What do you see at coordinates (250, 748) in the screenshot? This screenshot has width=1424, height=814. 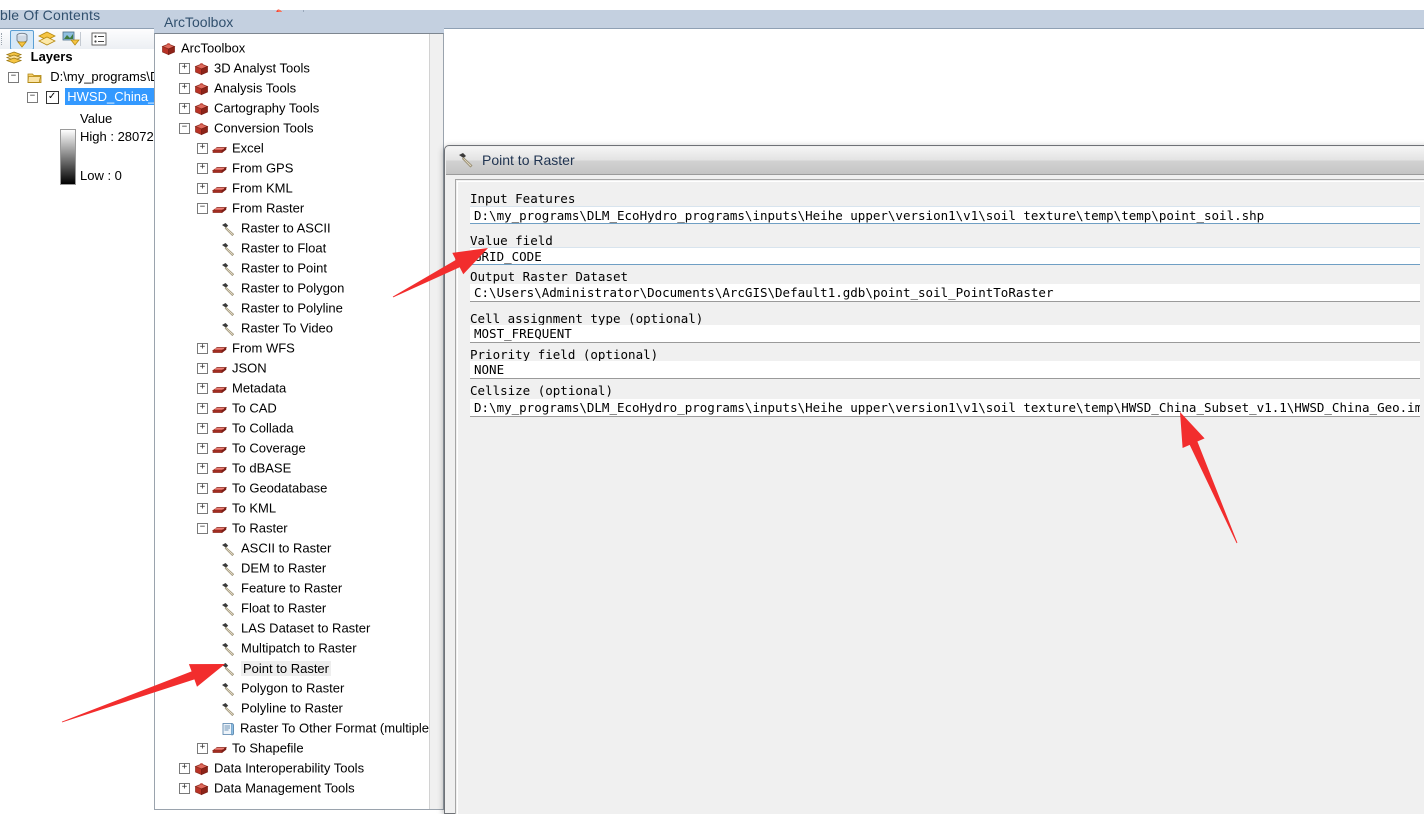 I see `arctoolbox-tree-item-to-shapefile: + To Shapefile` at bounding box center [250, 748].